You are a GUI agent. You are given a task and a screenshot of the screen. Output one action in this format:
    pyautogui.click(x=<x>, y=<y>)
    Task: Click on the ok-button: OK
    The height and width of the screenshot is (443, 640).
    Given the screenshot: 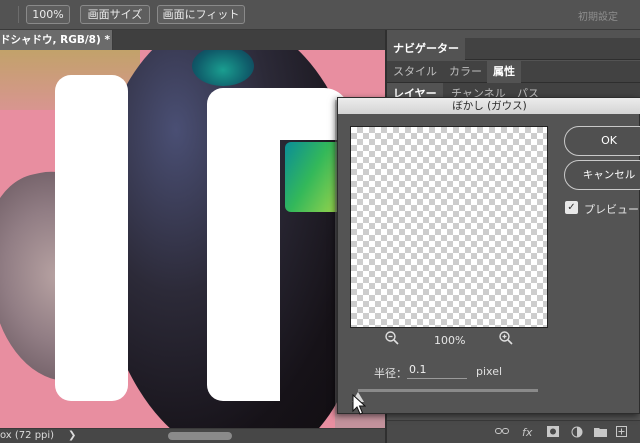 What is the action you would take?
    pyautogui.click(x=602, y=141)
    